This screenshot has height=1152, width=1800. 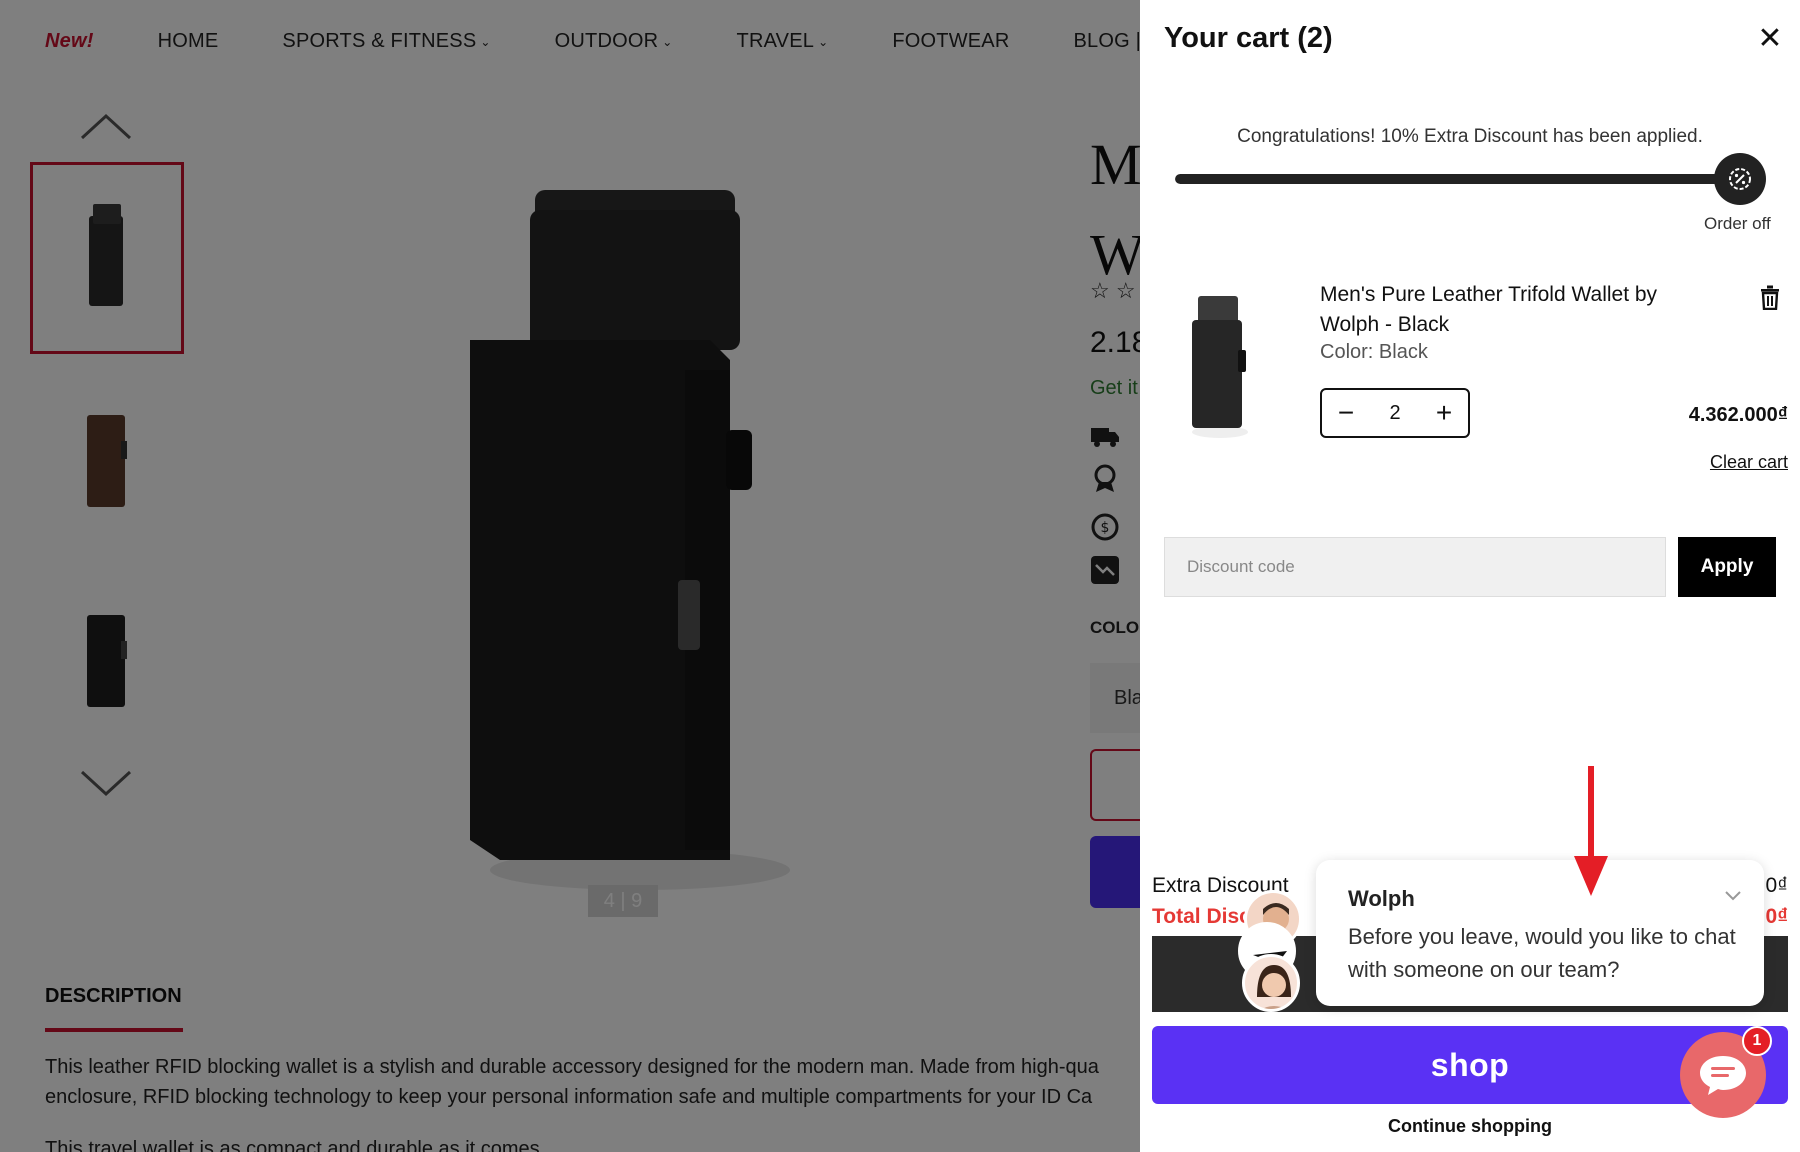 What do you see at coordinates (1201, 916) in the screenshot?
I see `total-discount-label: Total Disc` at bounding box center [1201, 916].